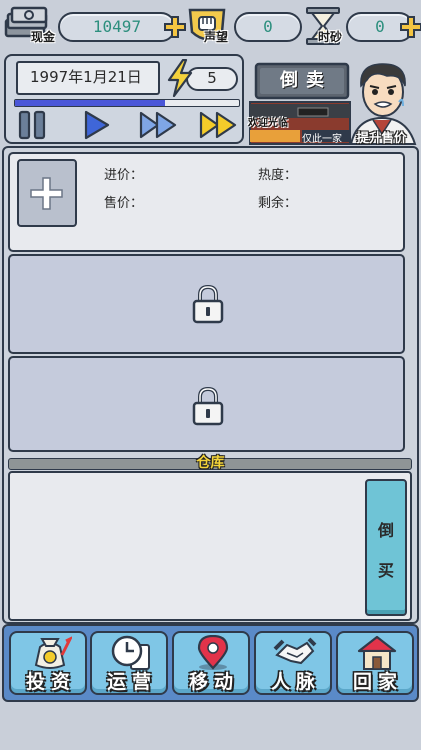 Image resolution: width=421 pixels, height=750 pixels. Describe the element at coordinates (53, 652) in the screenshot. I see `money-bag-icon` at that location.